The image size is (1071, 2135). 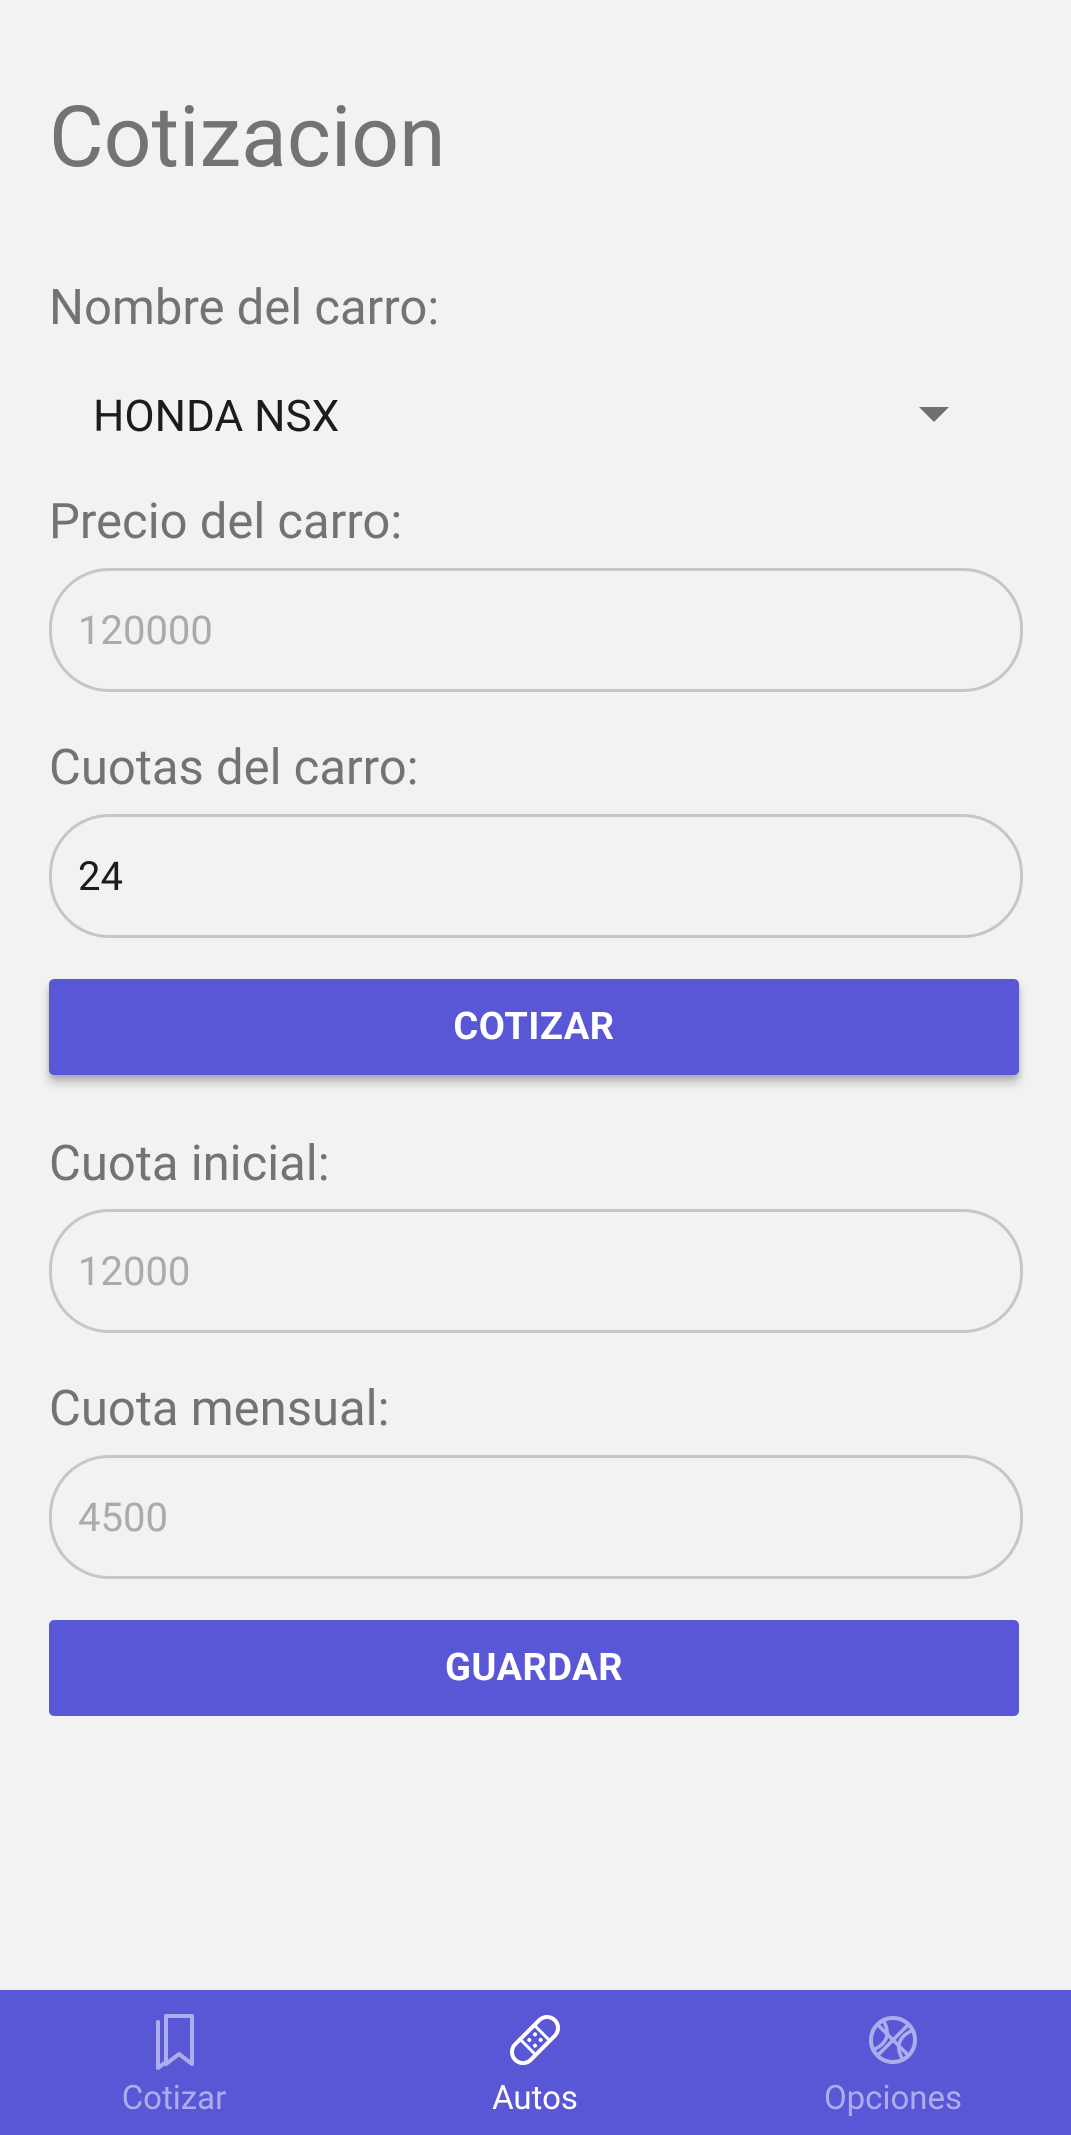 I want to click on monthly-payment-input-hint: 4500, so click(x=123, y=1517).